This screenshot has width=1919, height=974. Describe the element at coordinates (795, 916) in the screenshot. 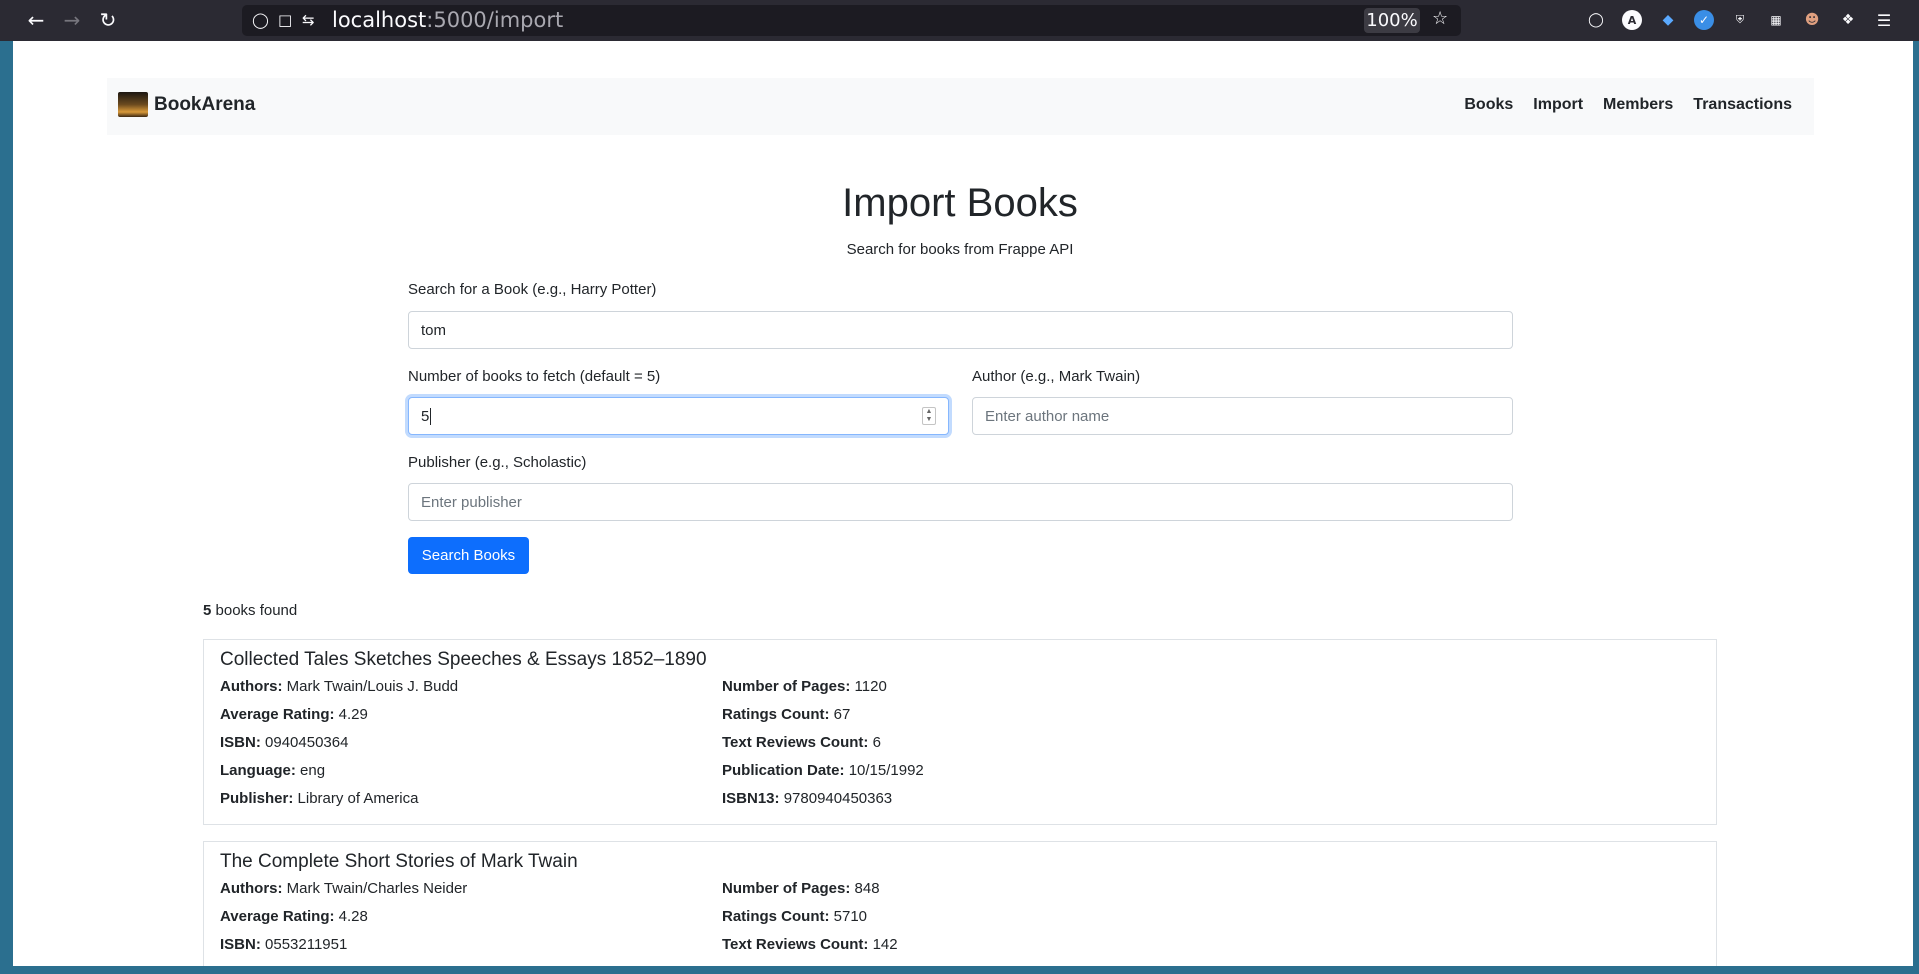

I see `book-ratings-count: Ratings Count: 5710` at that location.